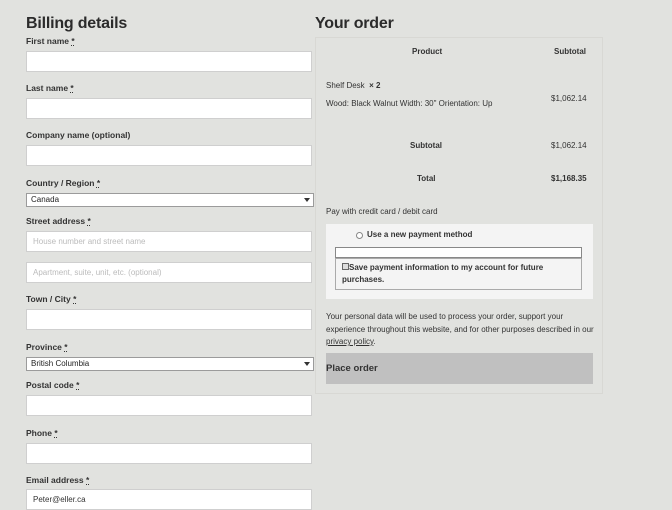  What do you see at coordinates (459, 368) in the screenshot?
I see `place-order-button: Place order` at bounding box center [459, 368].